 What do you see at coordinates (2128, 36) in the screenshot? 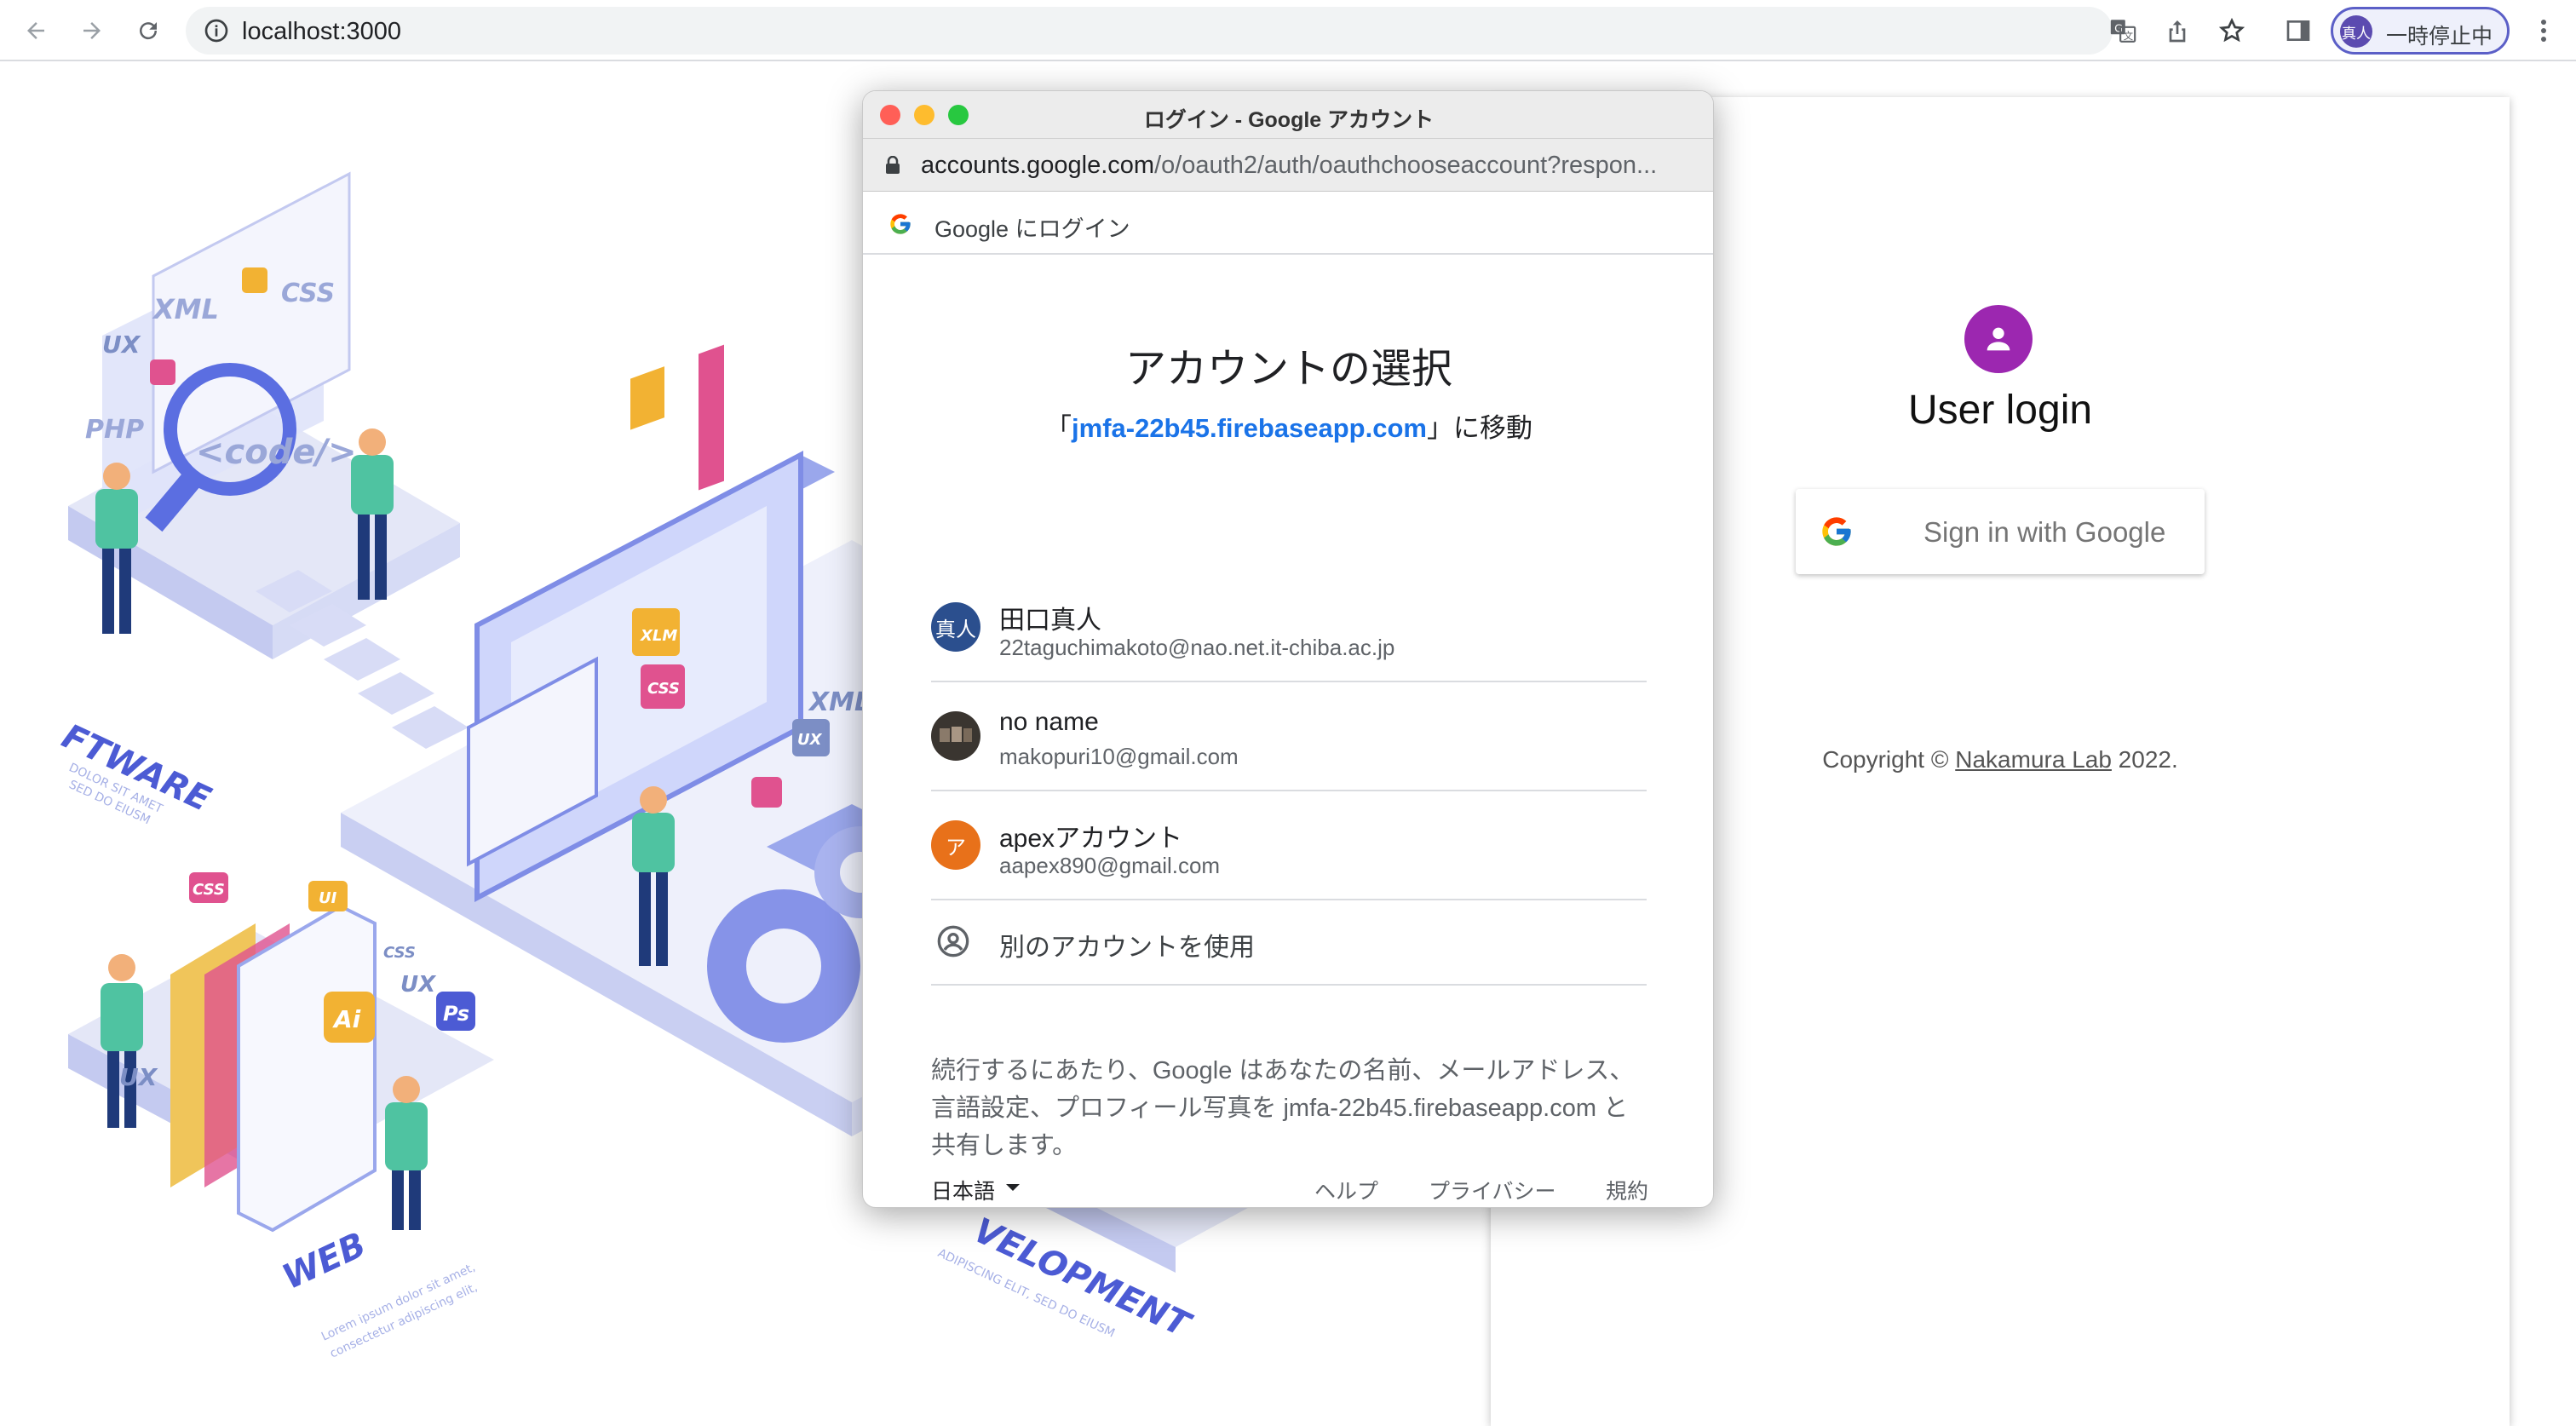
I see `svg-text: 文` at bounding box center [2128, 36].